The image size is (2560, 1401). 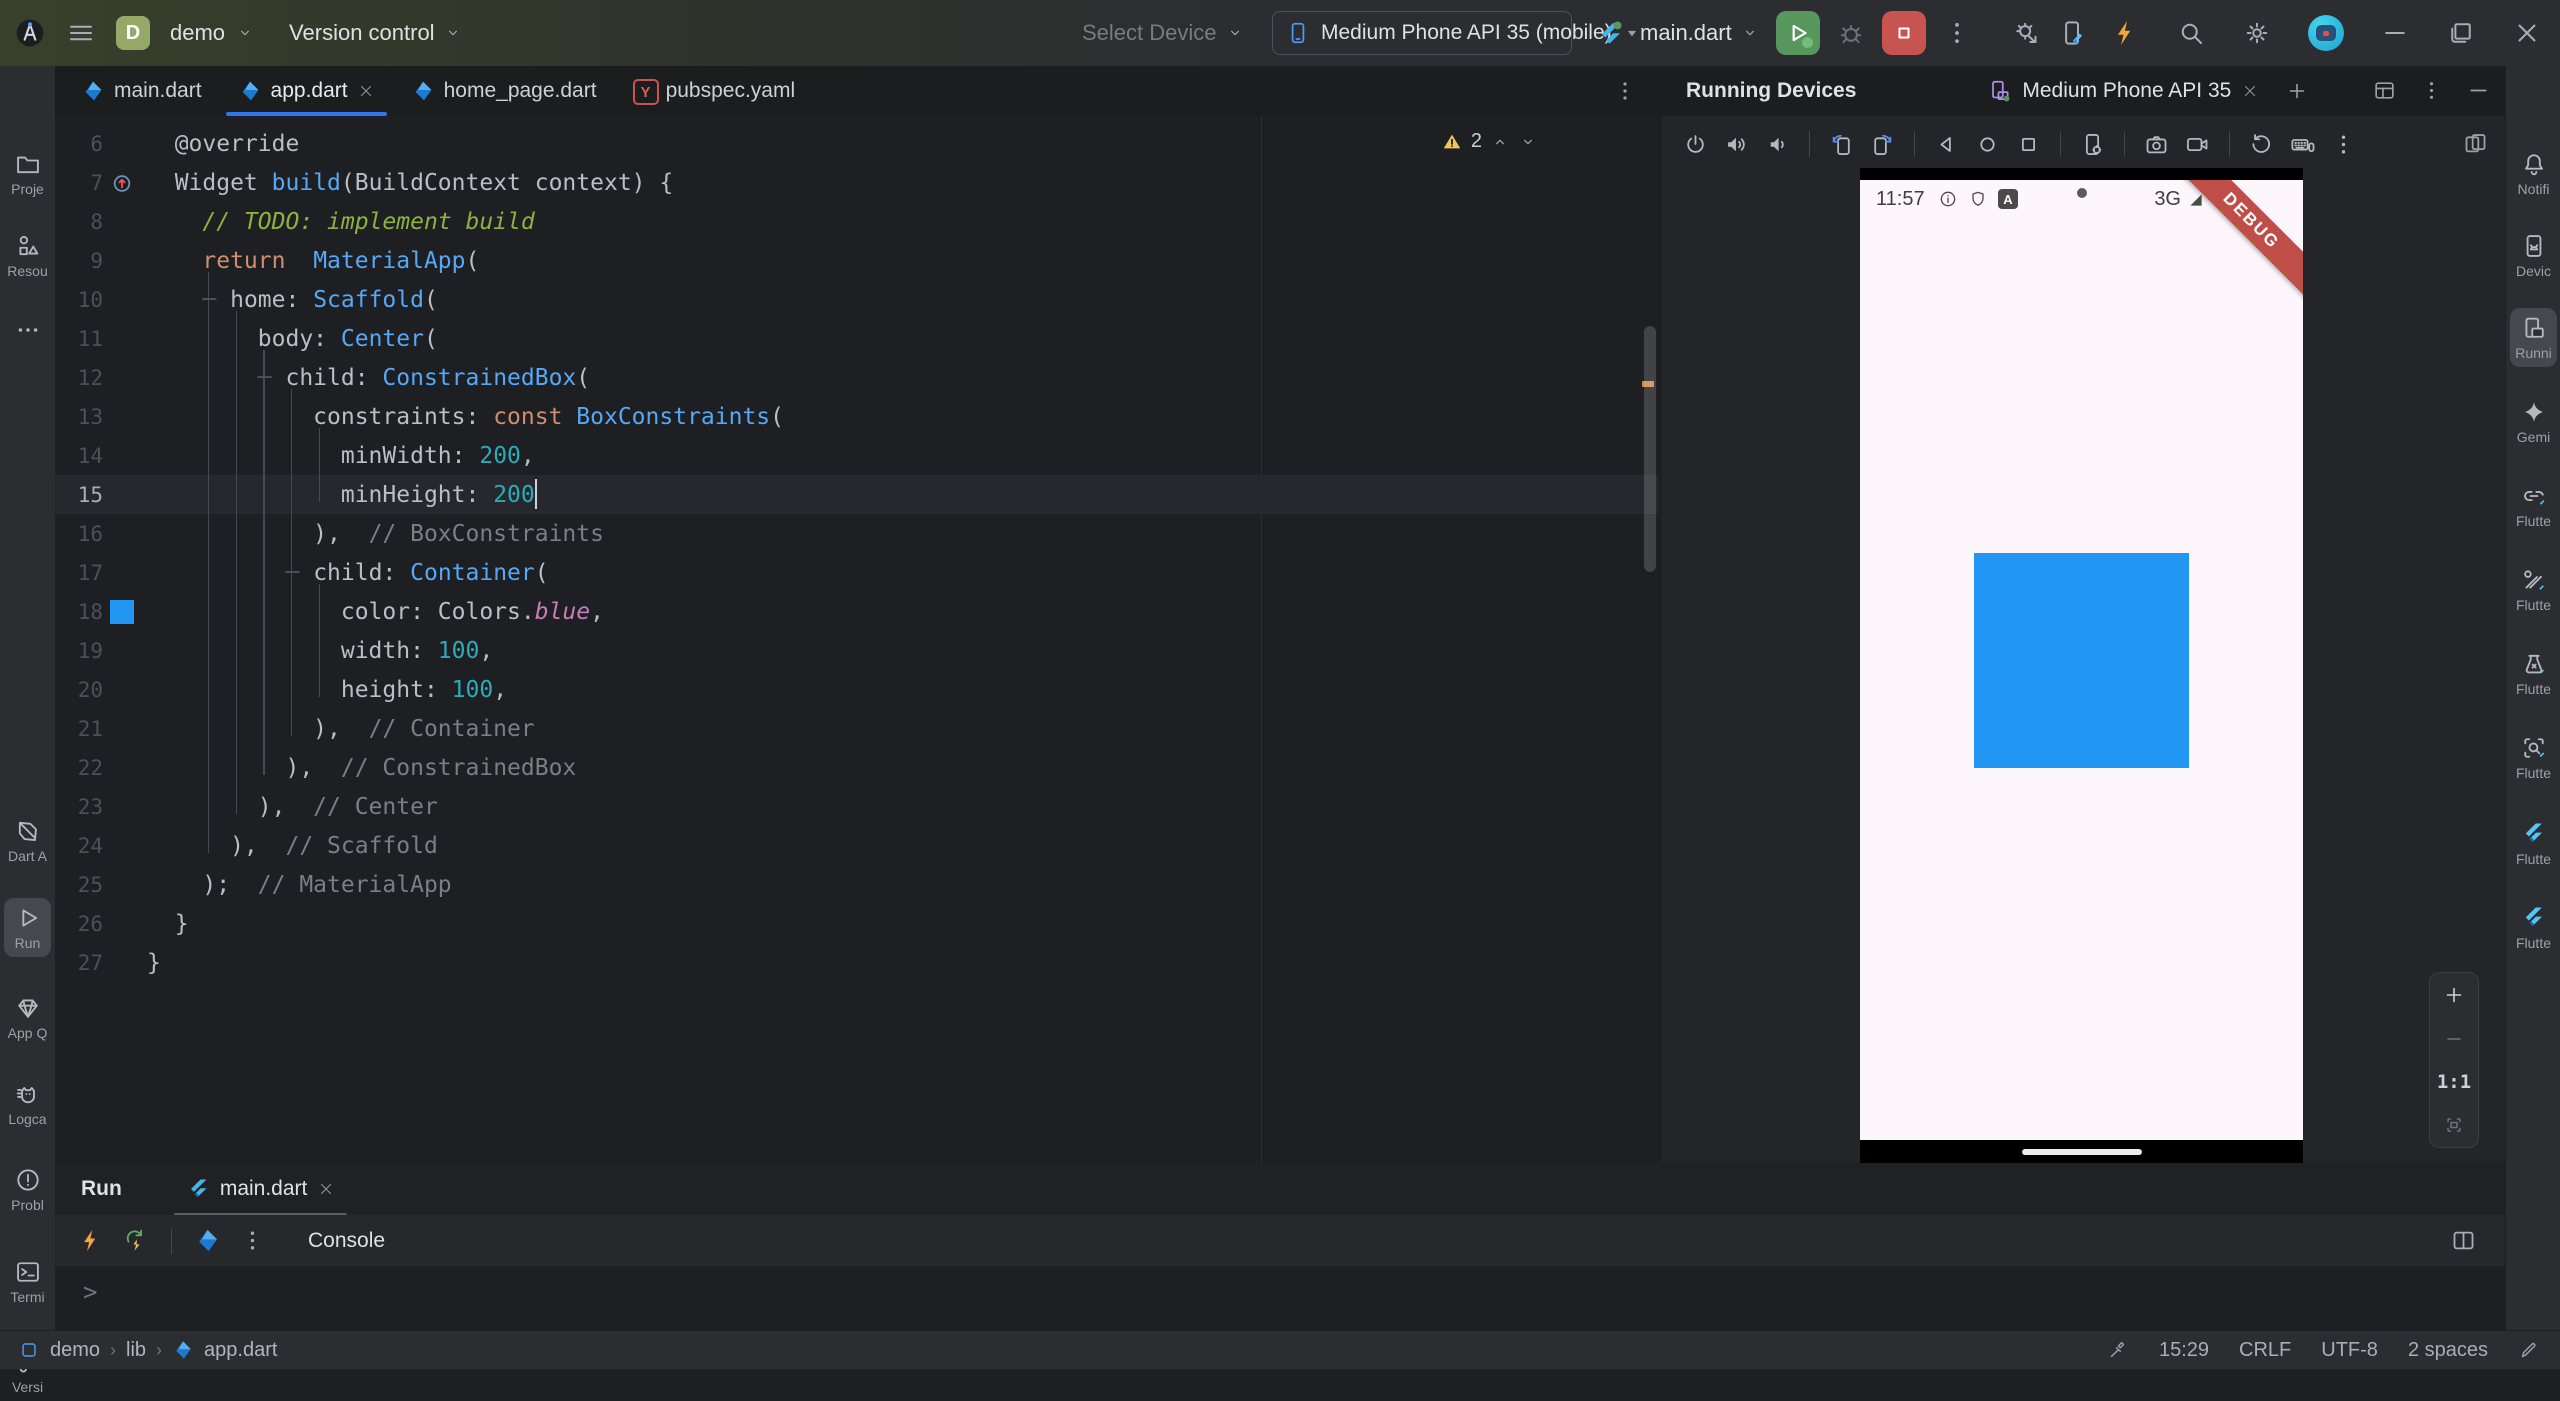 I want to click on prev-issue-icon, so click(x=1500, y=142).